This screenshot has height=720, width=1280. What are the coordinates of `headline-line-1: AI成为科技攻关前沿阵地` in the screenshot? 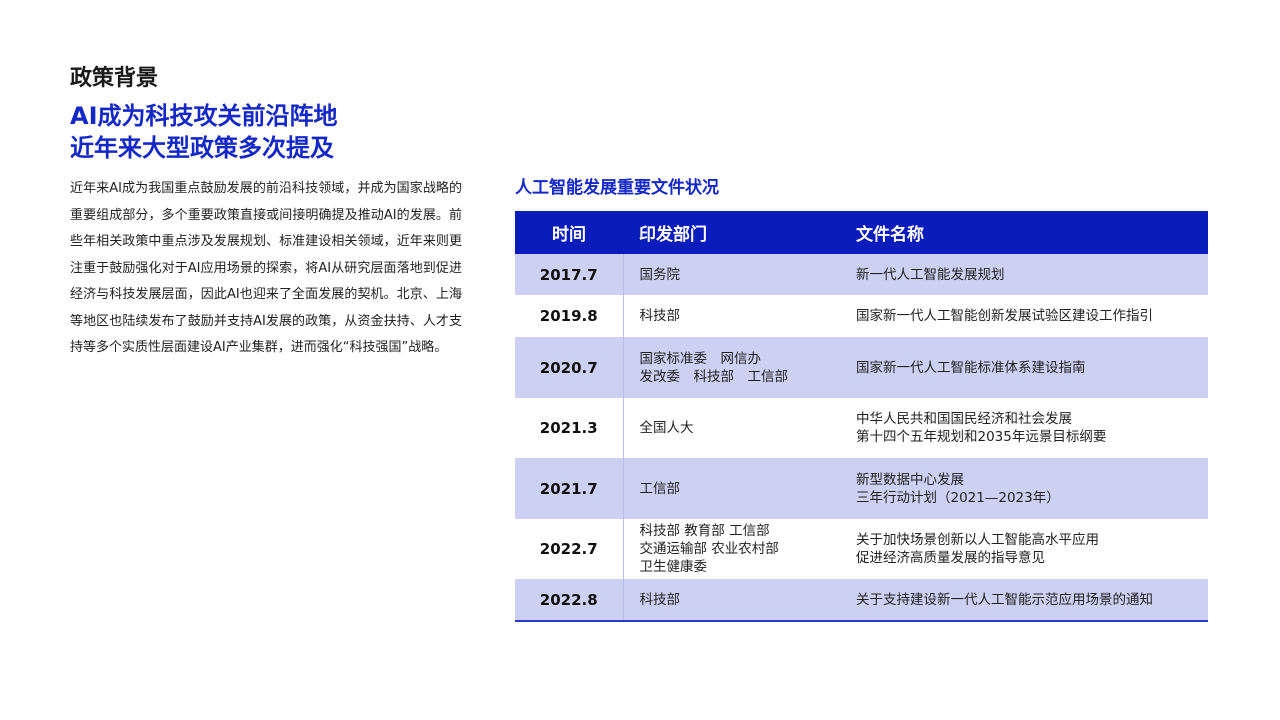 It's located at (204, 116).